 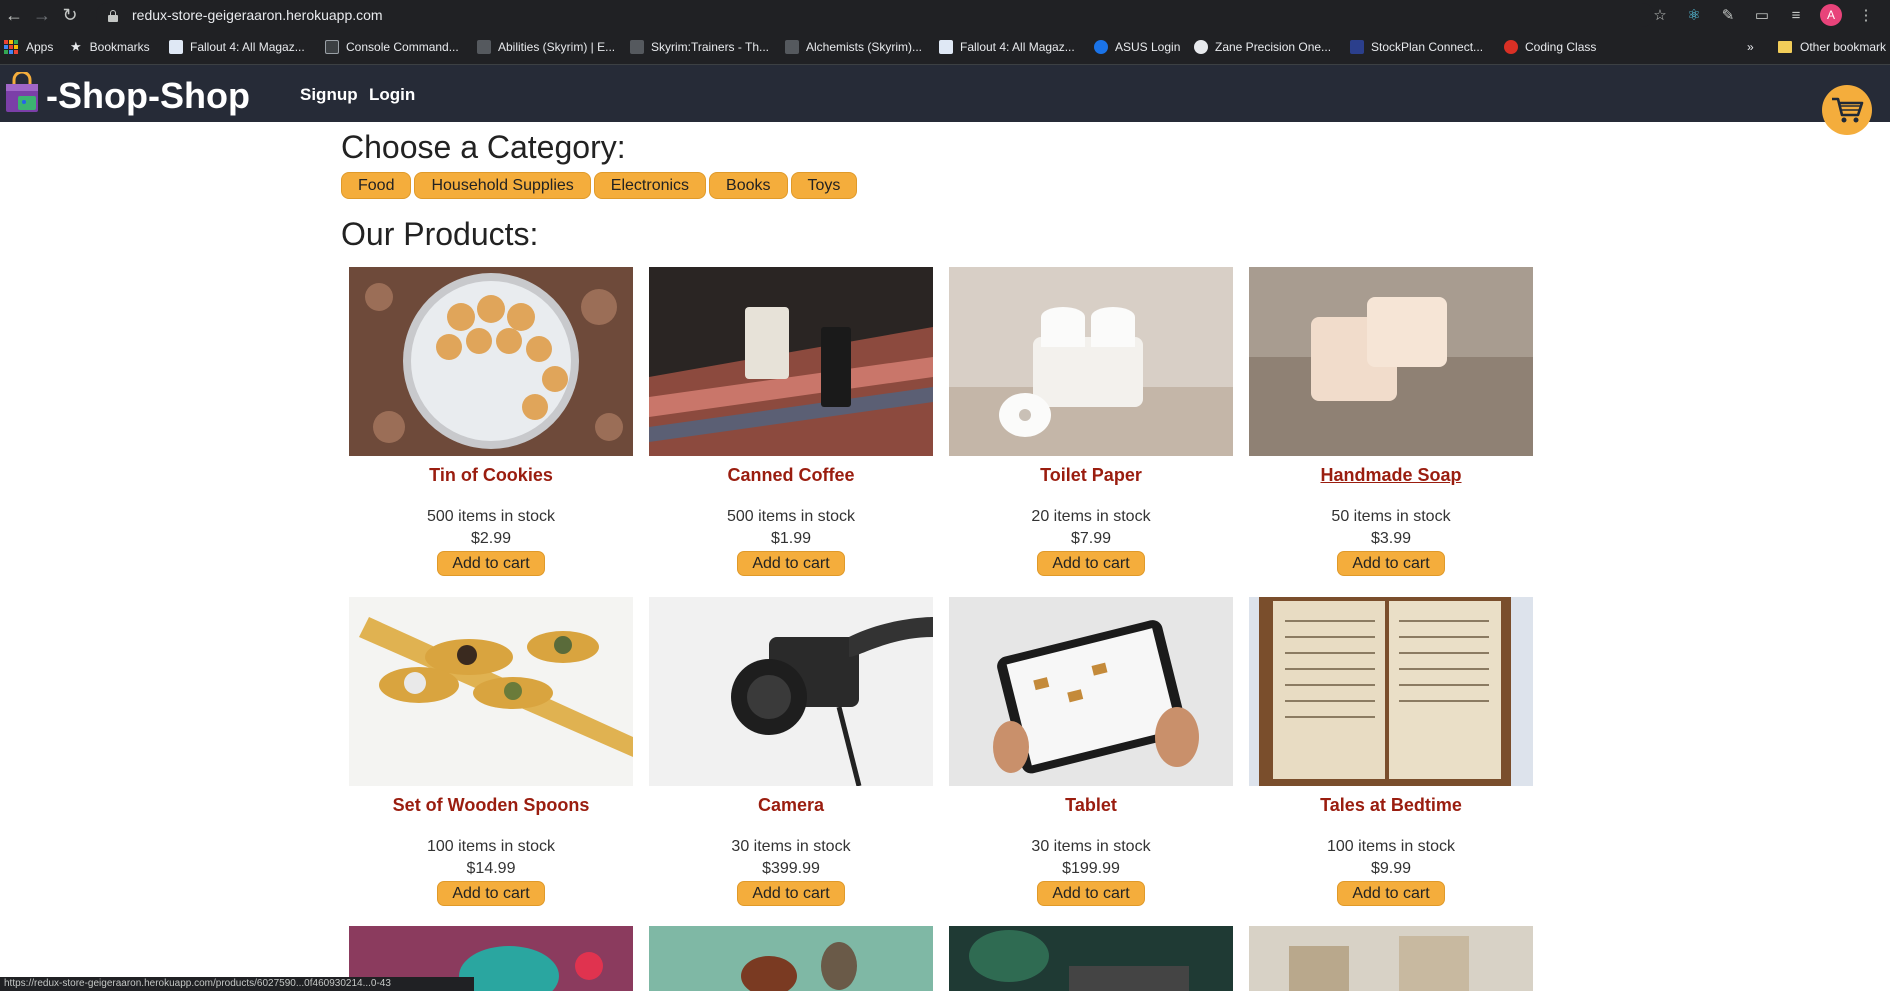 What do you see at coordinates (1091, 516) in the screenshot?
I see `product-stock: 20 items in stock` at bounding box center [1091, 516].